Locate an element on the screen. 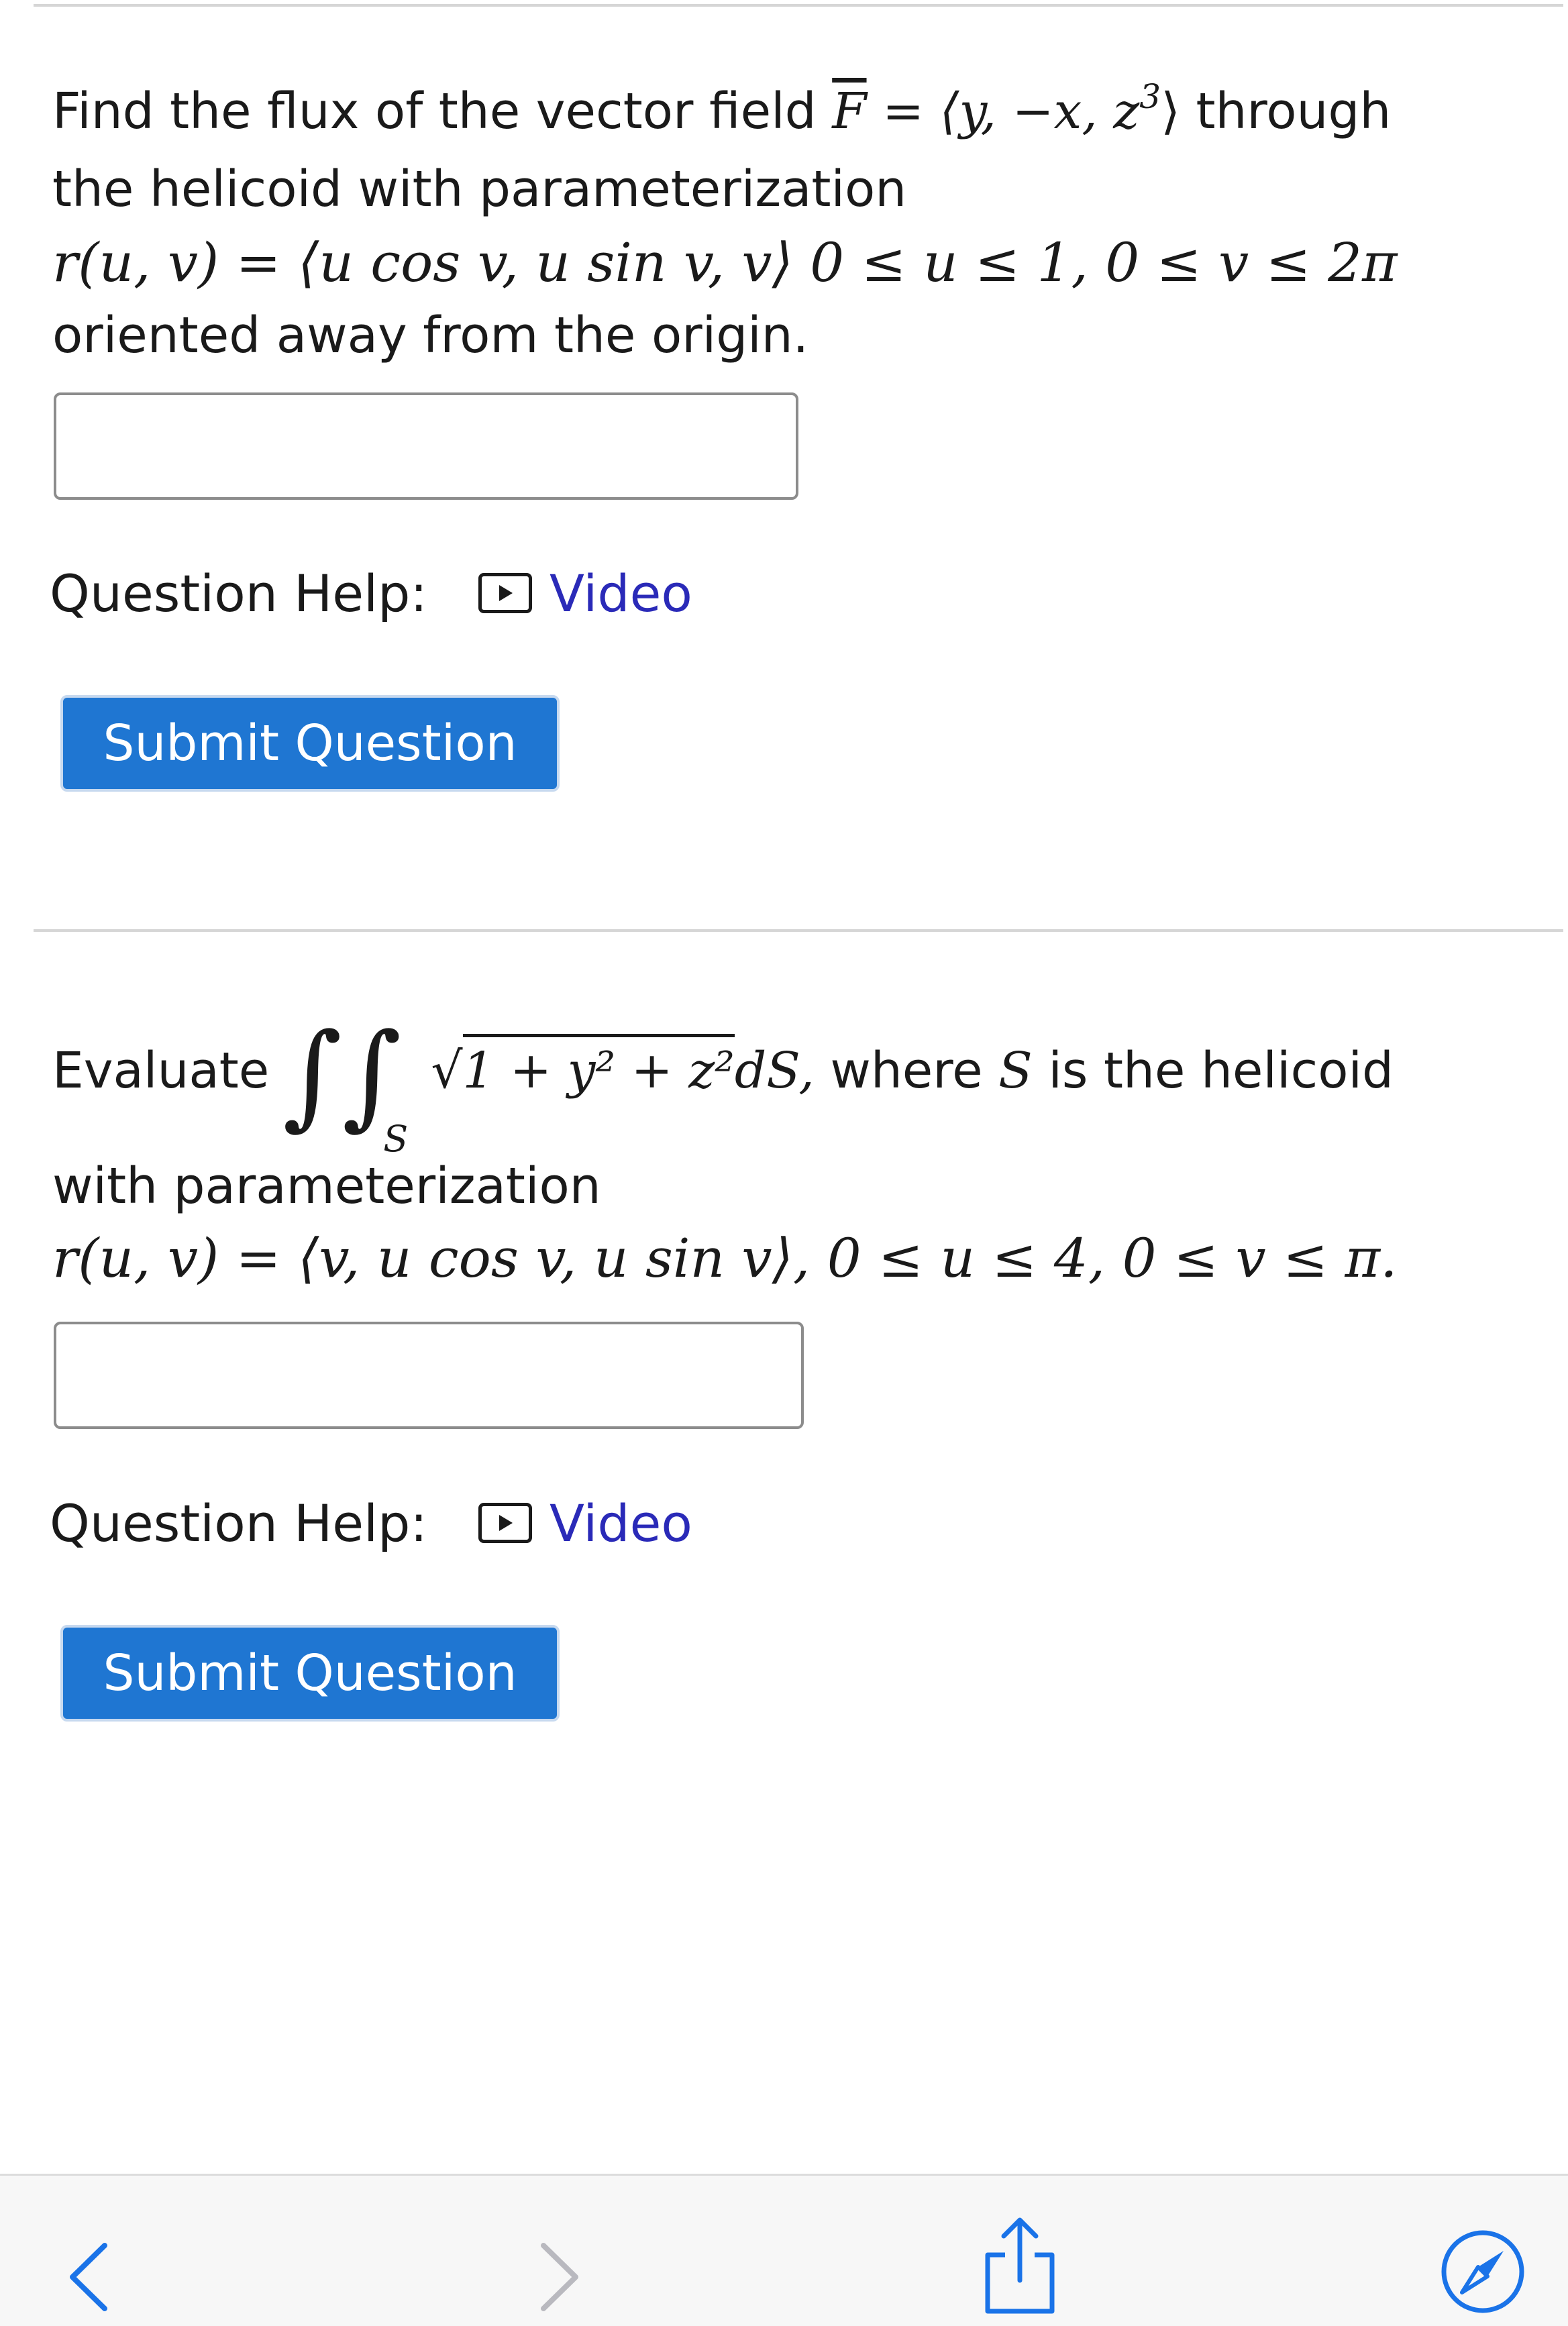 The height and width of the screenshot is (2326, 1568). question-1-text-a: Find the flux of the vector field is located at coordinates (442, 111).